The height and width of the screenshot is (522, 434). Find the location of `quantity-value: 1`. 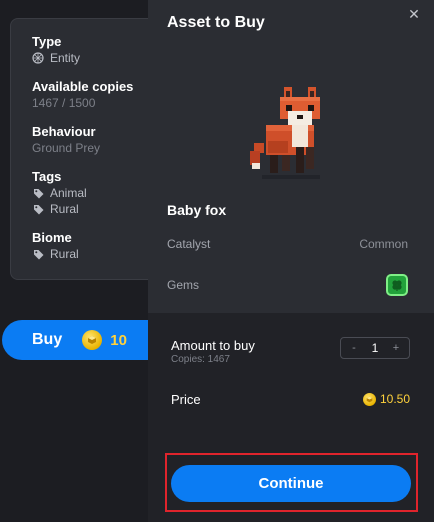

quantity-value: 1 is located at coordinates (375, 348).